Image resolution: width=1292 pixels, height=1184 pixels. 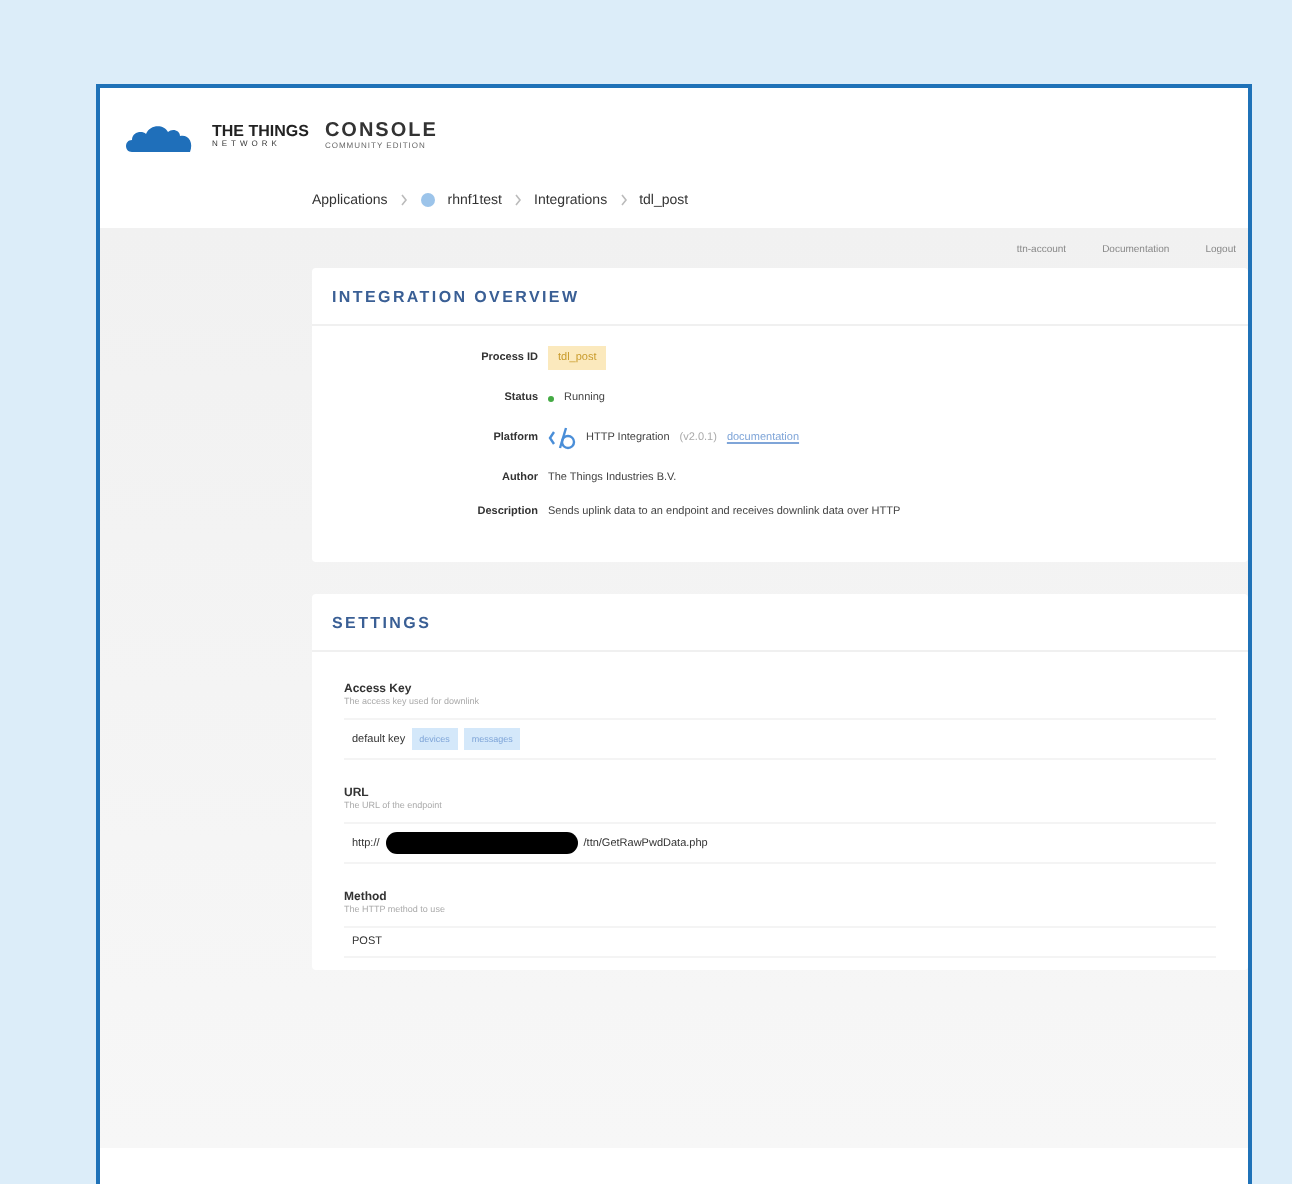 What do you see at coordinates (260, 132) in the screenshot?
I see `brand-name: THE THINGS` at bounding box center [260, 132].